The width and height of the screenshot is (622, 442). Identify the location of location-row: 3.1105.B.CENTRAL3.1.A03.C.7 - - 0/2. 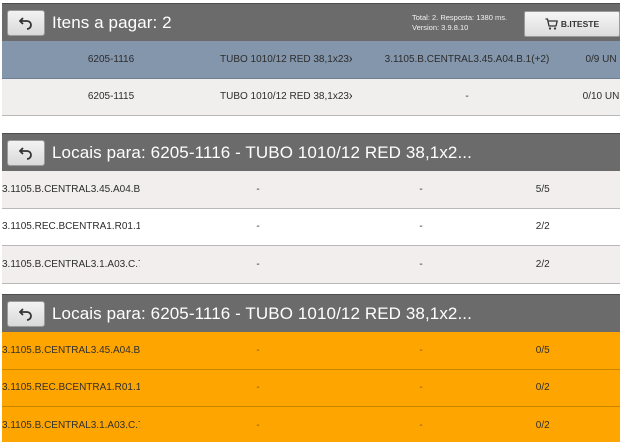
(311, 424).